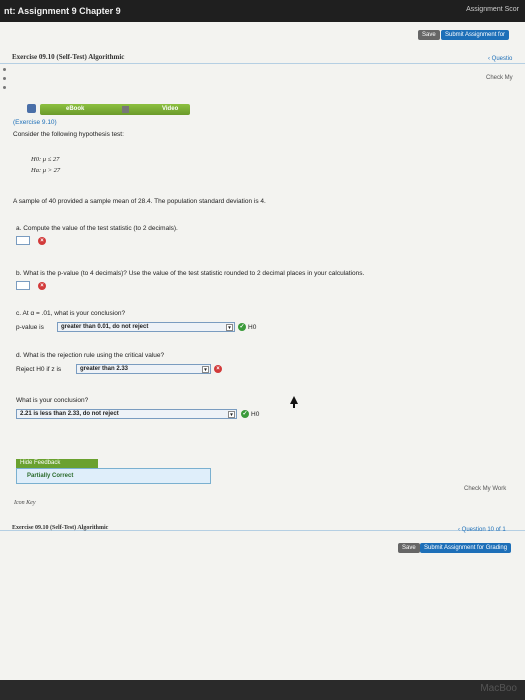  I want to click on select-value: greater than 2.33, so click(104, 369).